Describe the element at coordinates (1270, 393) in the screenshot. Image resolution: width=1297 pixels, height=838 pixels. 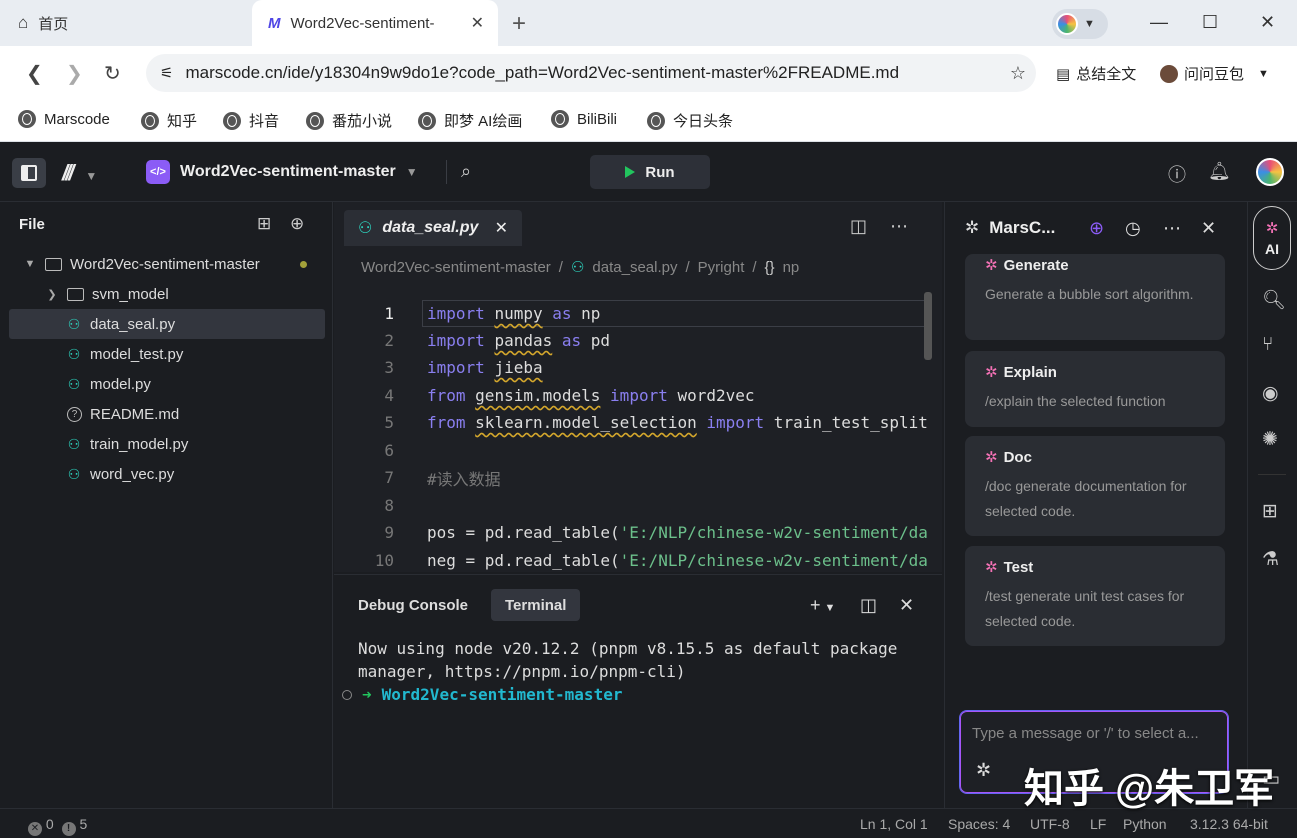
I see `eye-icon: ◉` at that location.